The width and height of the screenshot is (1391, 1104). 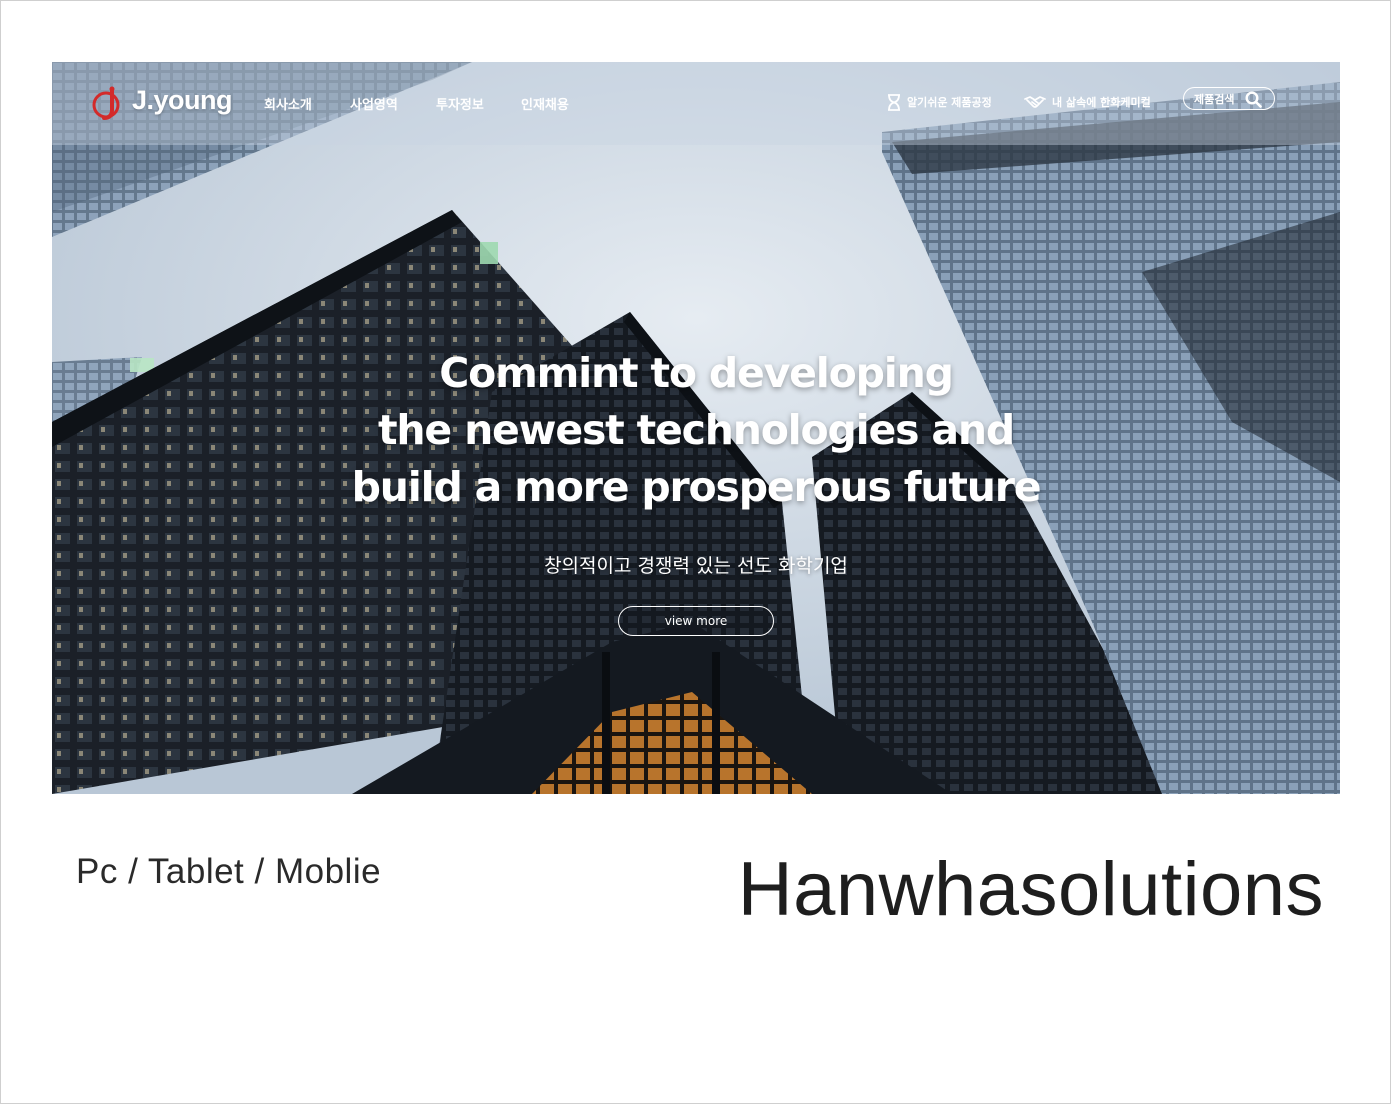 I want to click on product-search-button: 제품검색, so click(x=1229, y=98).